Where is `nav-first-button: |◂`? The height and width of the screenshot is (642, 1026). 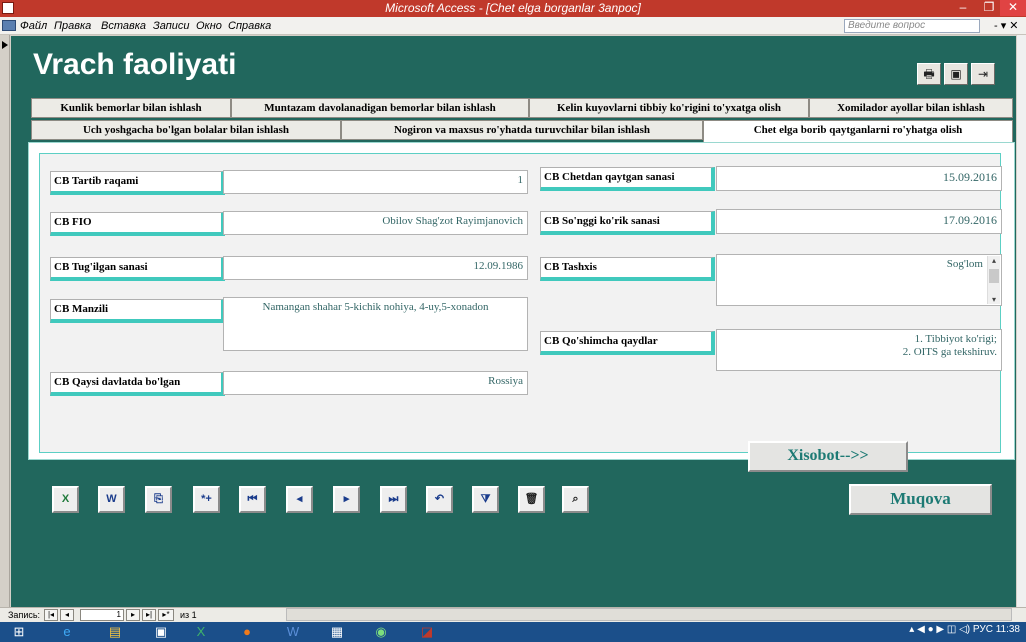
nav-first-button: |◂ is located at coordinates (51, 615).